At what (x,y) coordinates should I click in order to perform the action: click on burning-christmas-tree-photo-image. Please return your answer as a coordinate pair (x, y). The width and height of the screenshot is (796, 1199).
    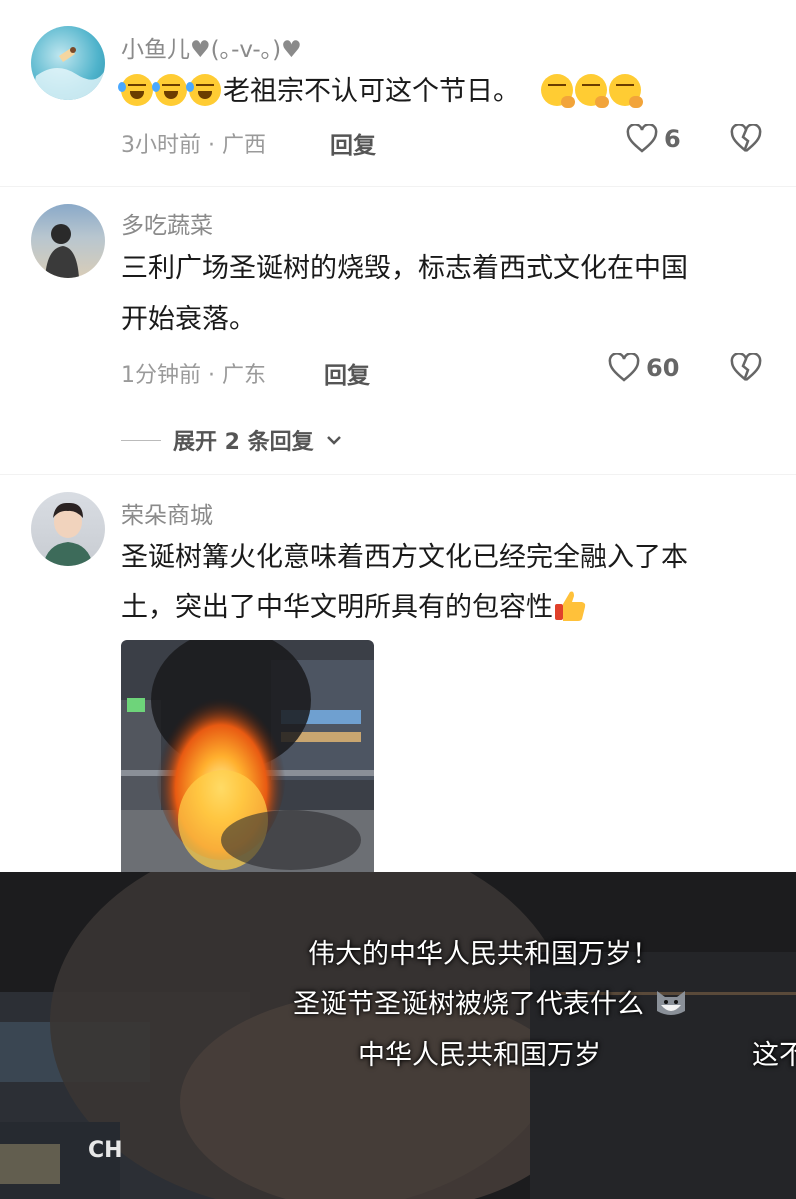
    Looking at the image, I should click on (247, 756).